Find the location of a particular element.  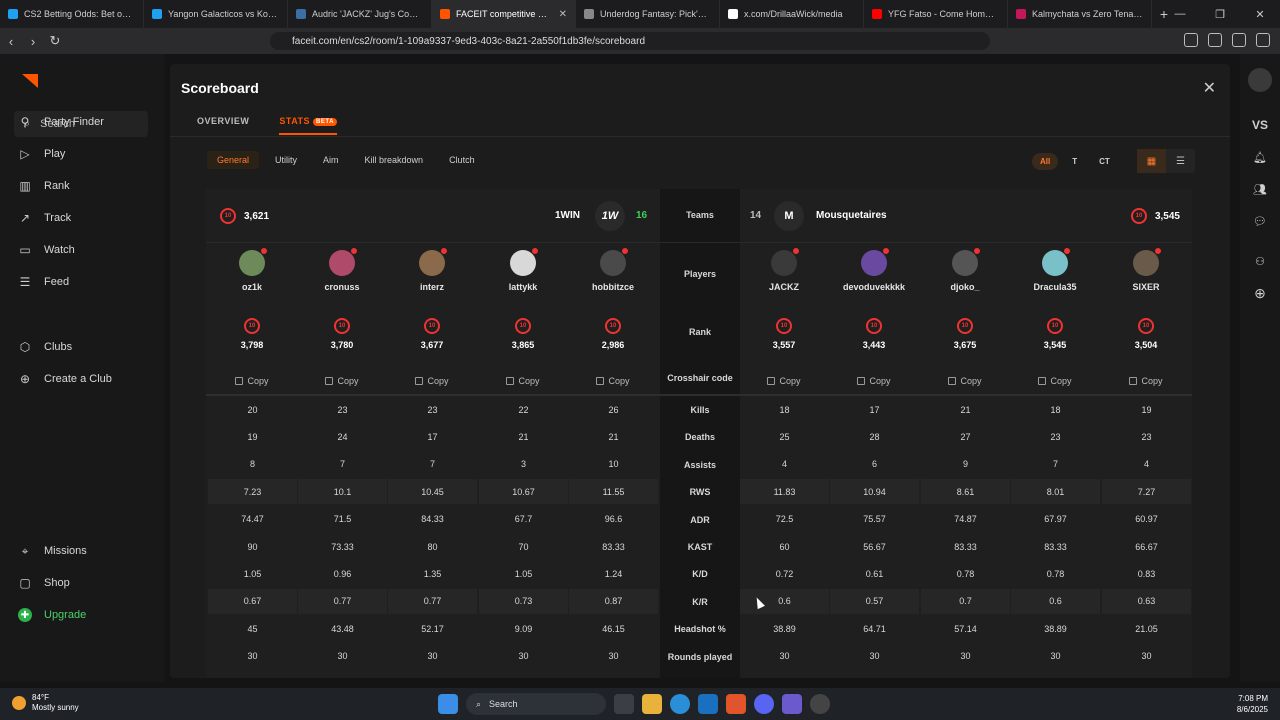

sidebar-item-missions: ⌖ Missions is located at coordinates (52, 551).